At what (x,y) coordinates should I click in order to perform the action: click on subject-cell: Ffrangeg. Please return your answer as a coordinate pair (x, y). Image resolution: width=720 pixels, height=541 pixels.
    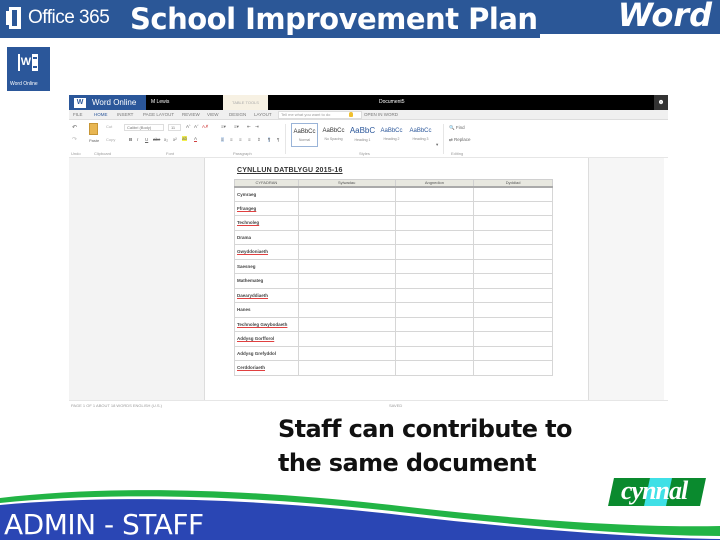
    Looking at the image, I should click on (266, 208).